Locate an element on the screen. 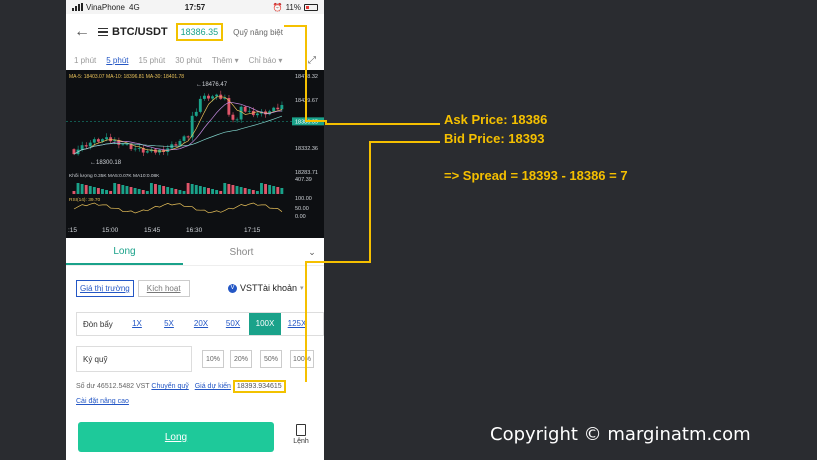 This screenshot has width=817, height=460. pct-20: 20% is located at coordinates (241, 359).